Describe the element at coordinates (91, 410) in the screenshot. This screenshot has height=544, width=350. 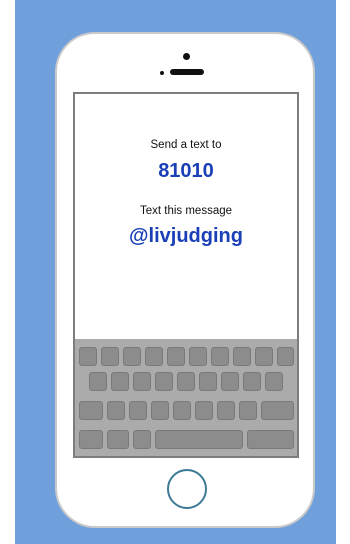
I see `shift-key` at that location.